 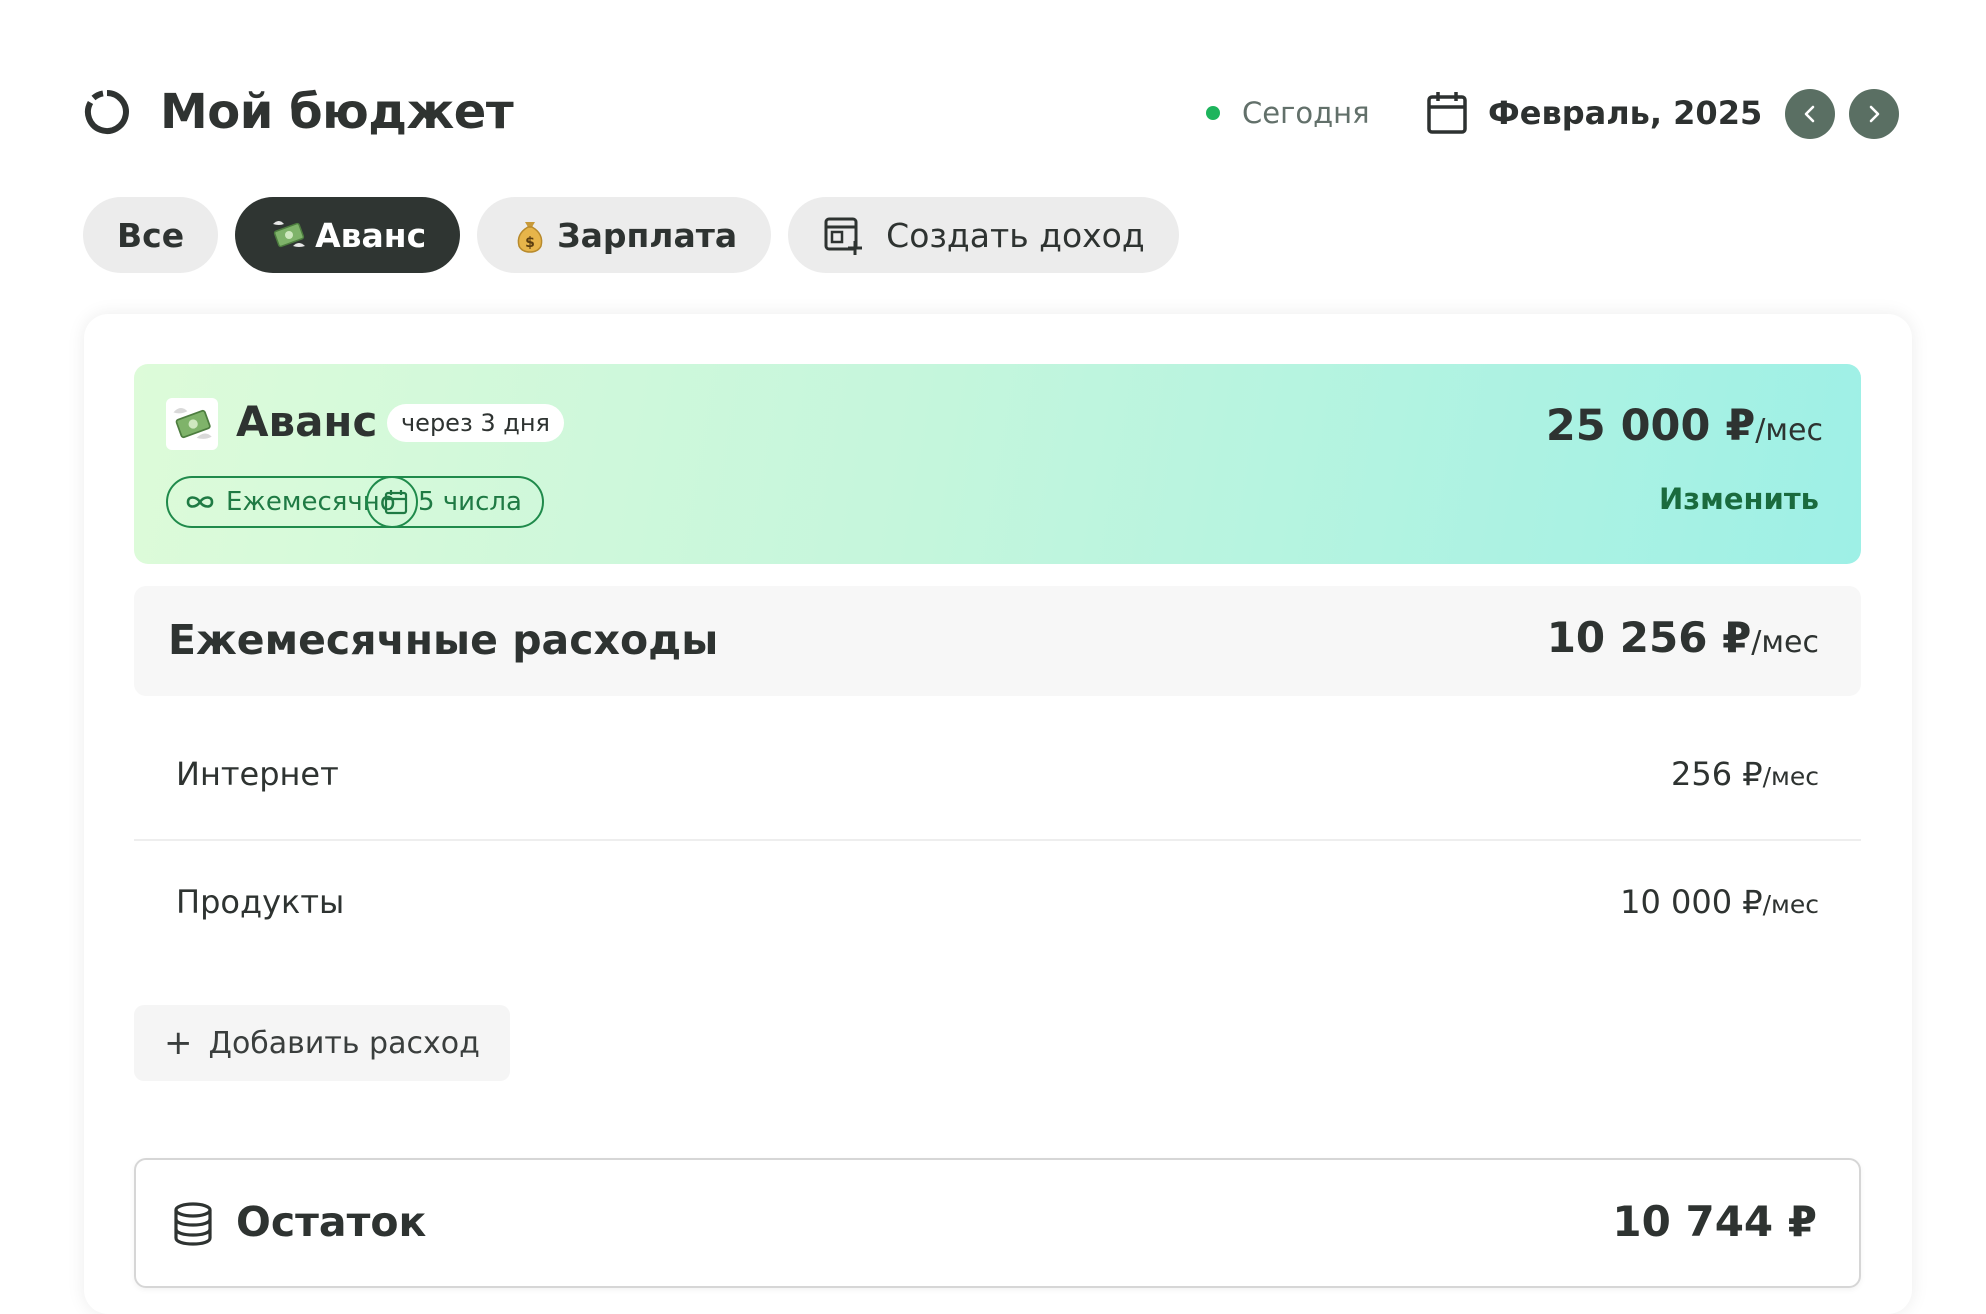 I want to click on plus-icon: +, so click(x=178, y=1043).